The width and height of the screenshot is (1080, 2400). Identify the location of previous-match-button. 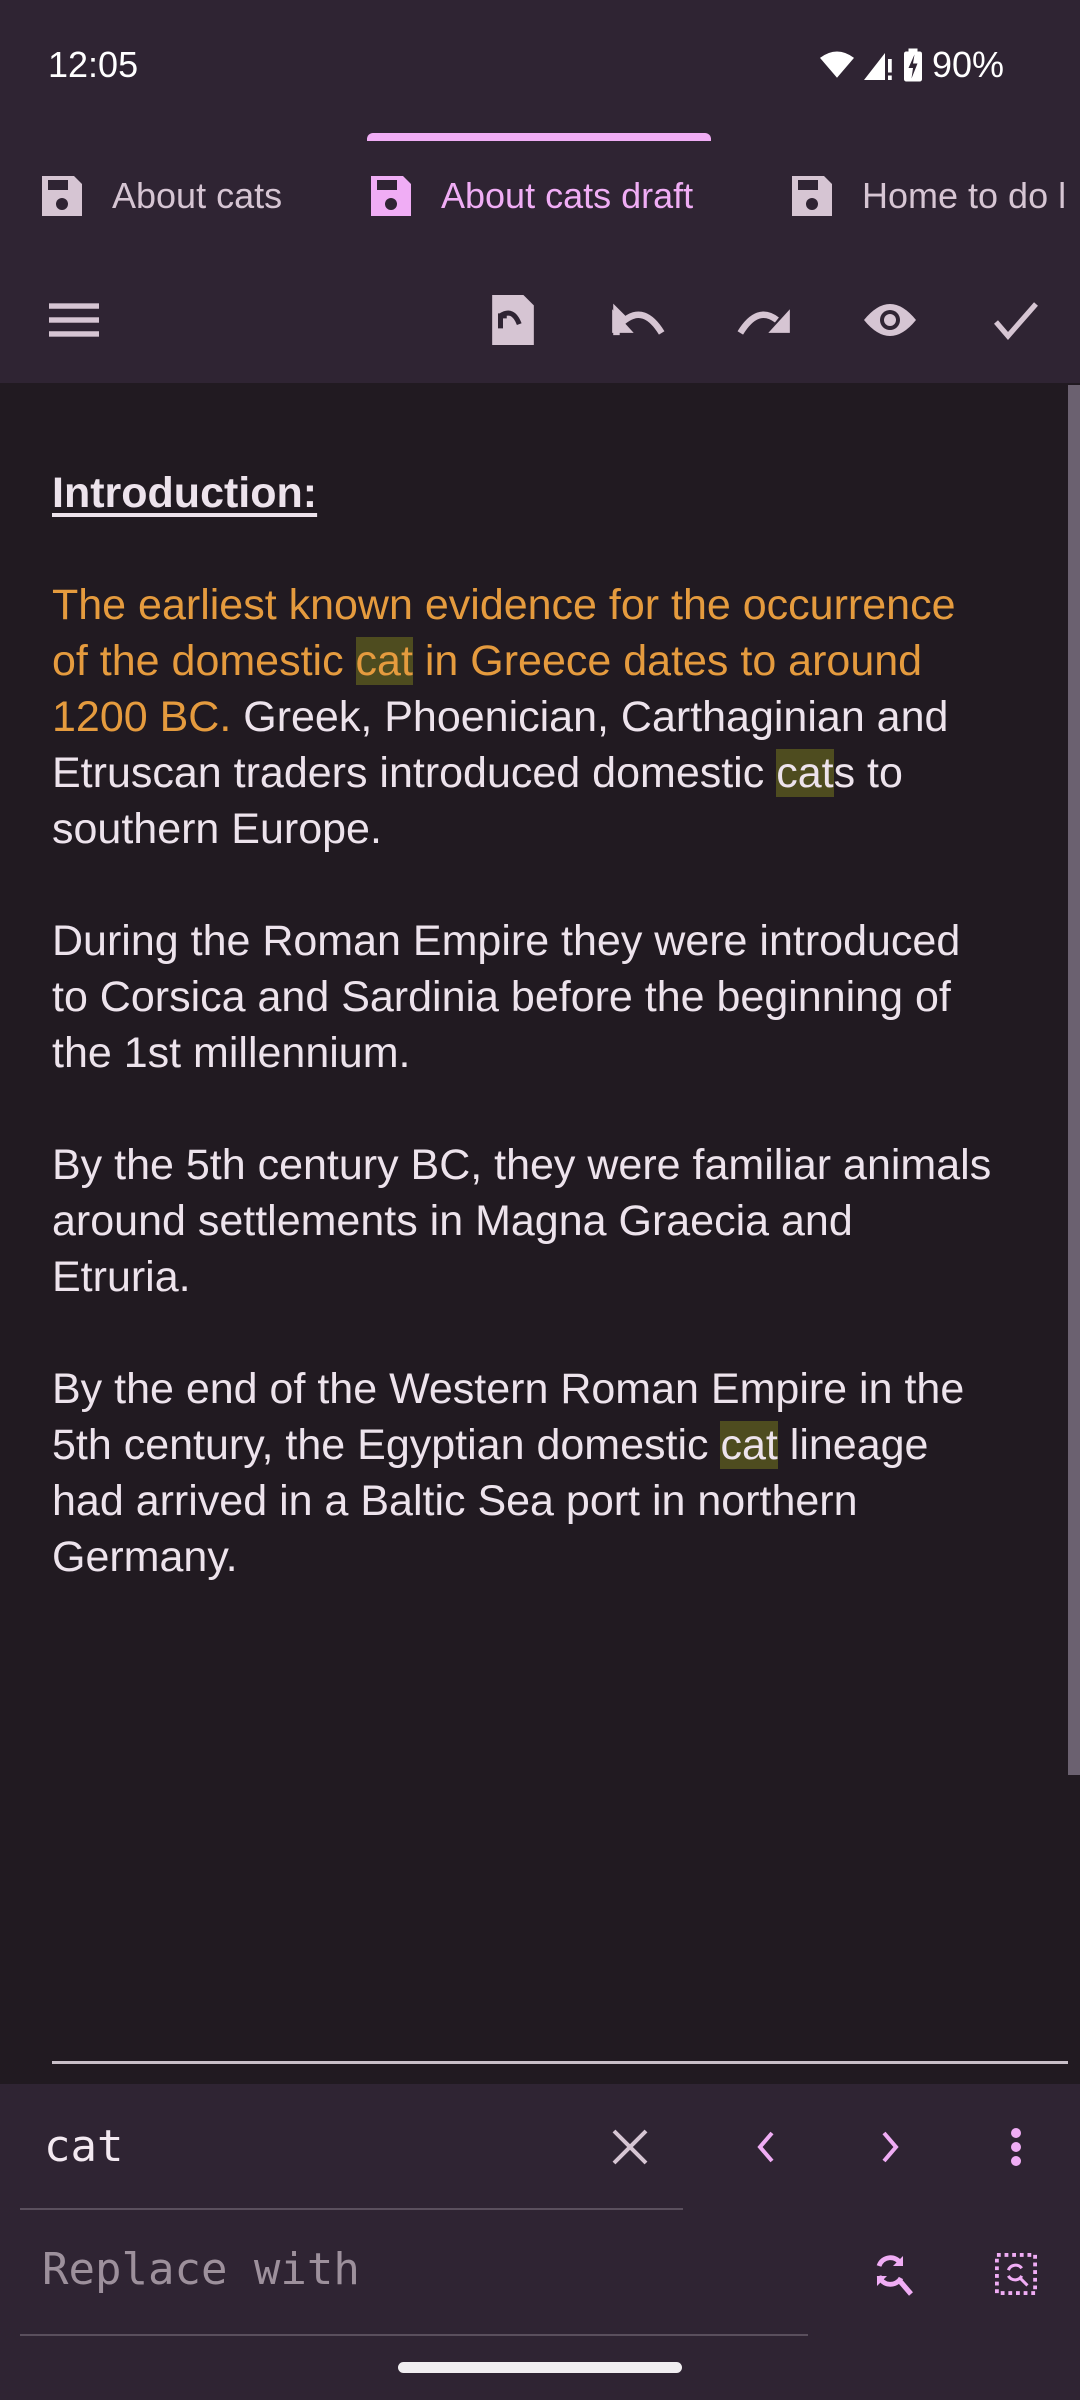
(766, 2147).